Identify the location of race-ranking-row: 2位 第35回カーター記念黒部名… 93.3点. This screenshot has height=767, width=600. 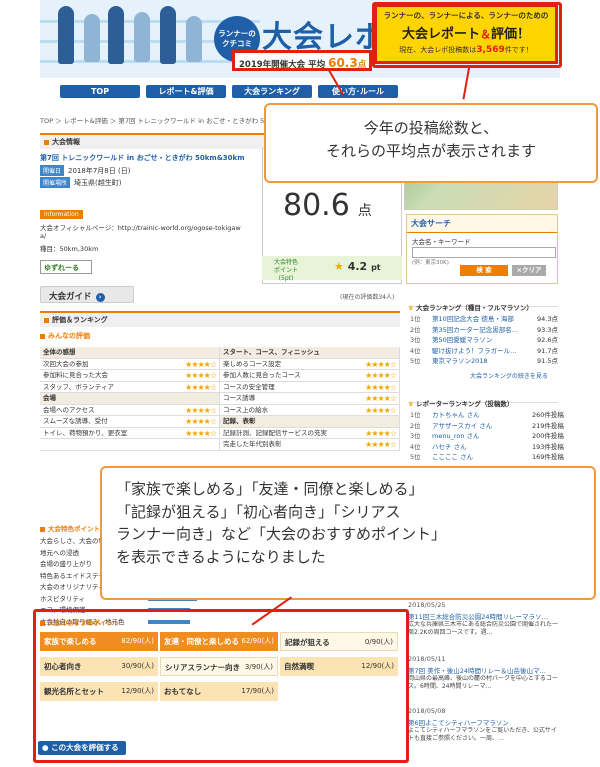
(484, 329).